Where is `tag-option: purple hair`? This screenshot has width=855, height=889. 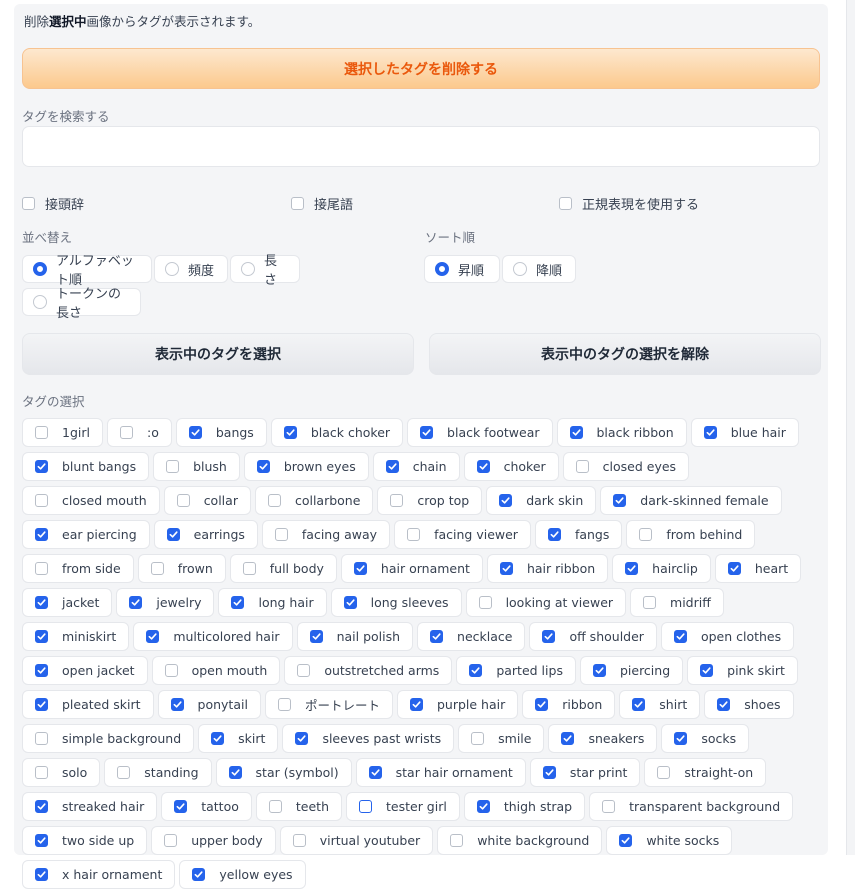 tag-option: purple hair is located at coordinates (457, 704).